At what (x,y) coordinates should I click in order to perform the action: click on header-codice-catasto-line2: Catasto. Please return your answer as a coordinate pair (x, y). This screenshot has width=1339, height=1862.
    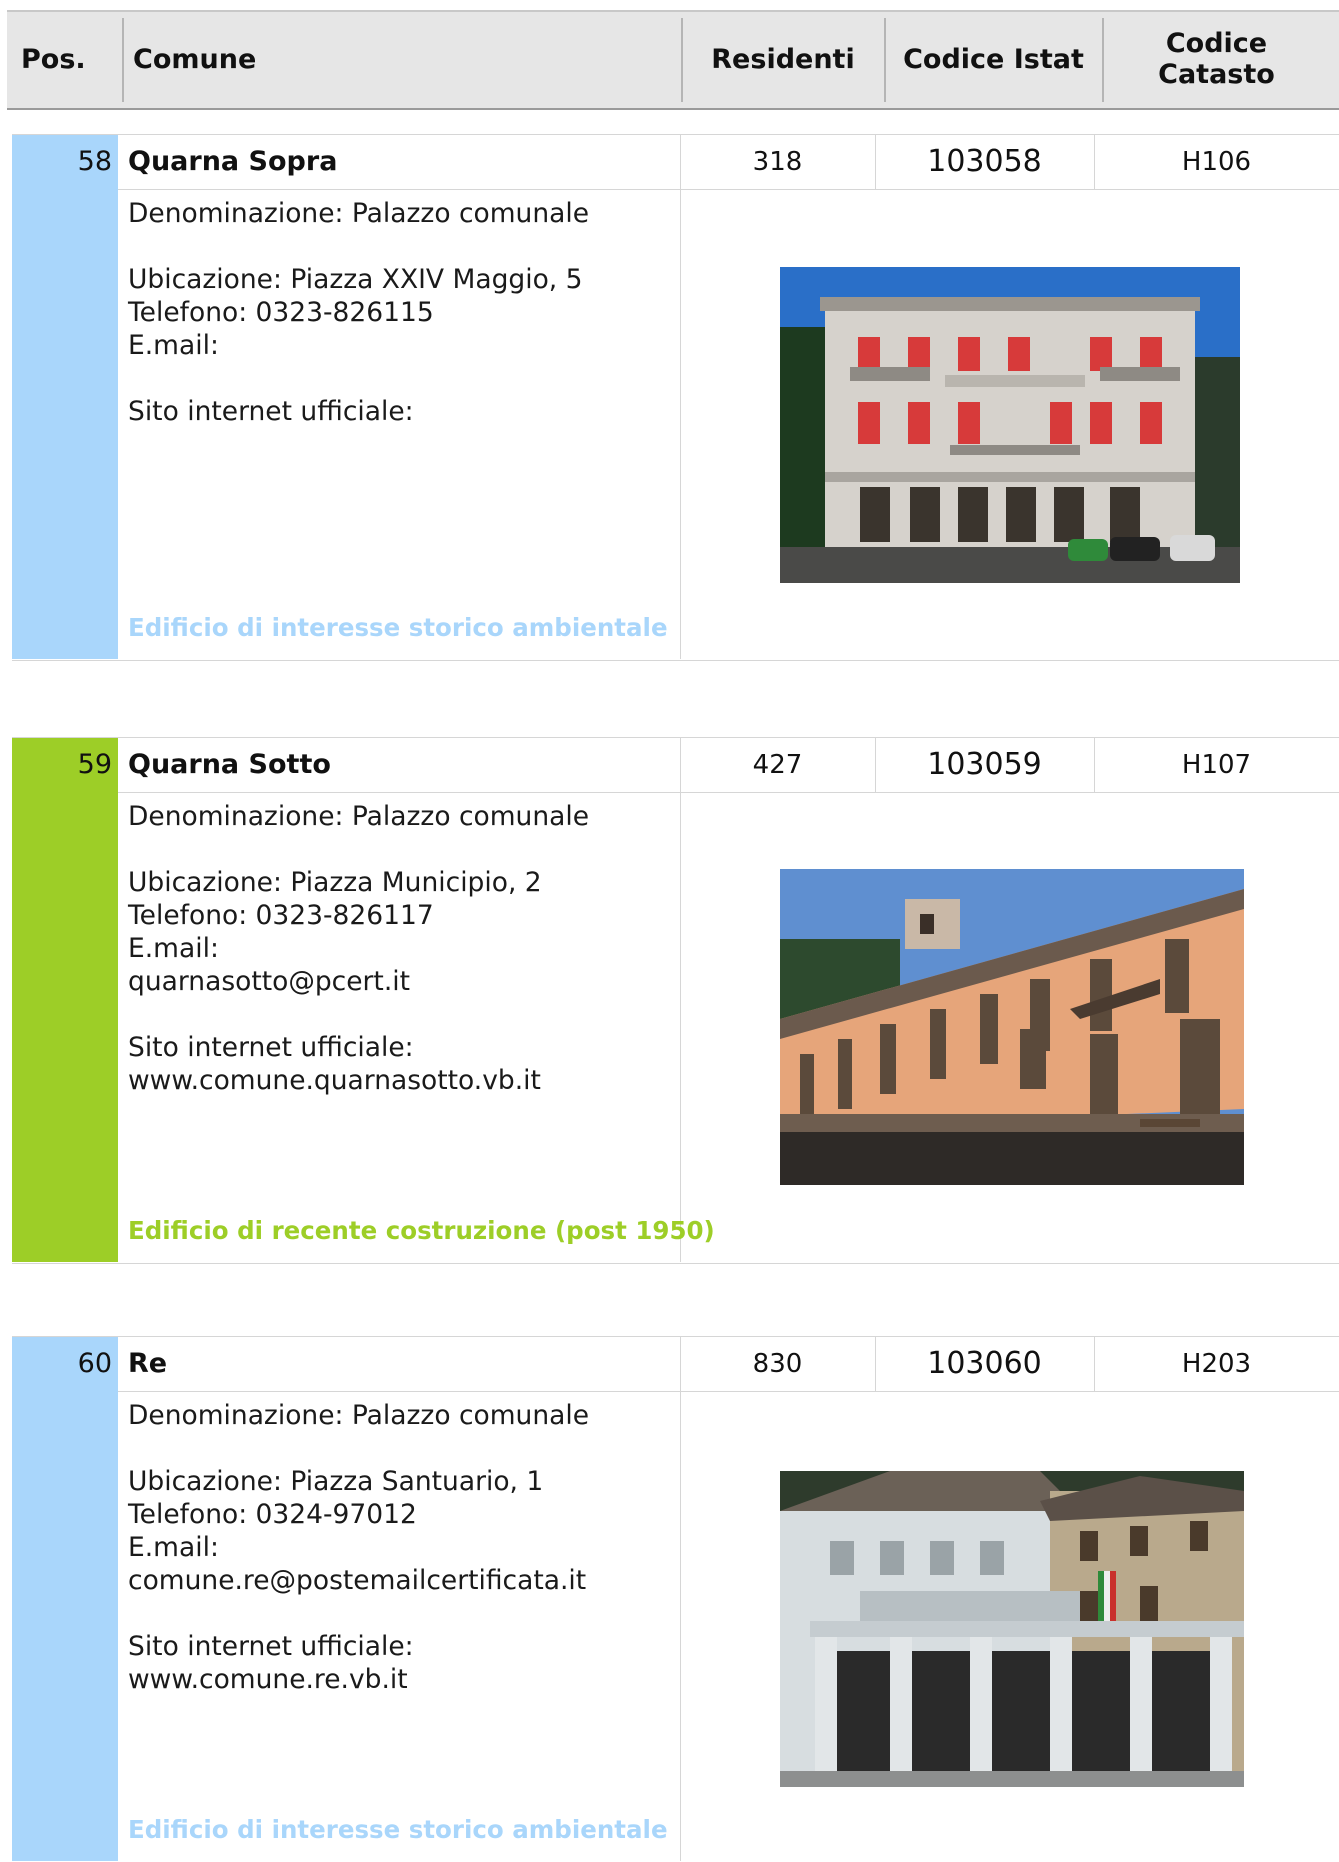
    Looking at the image, I should click on (1216, 74).